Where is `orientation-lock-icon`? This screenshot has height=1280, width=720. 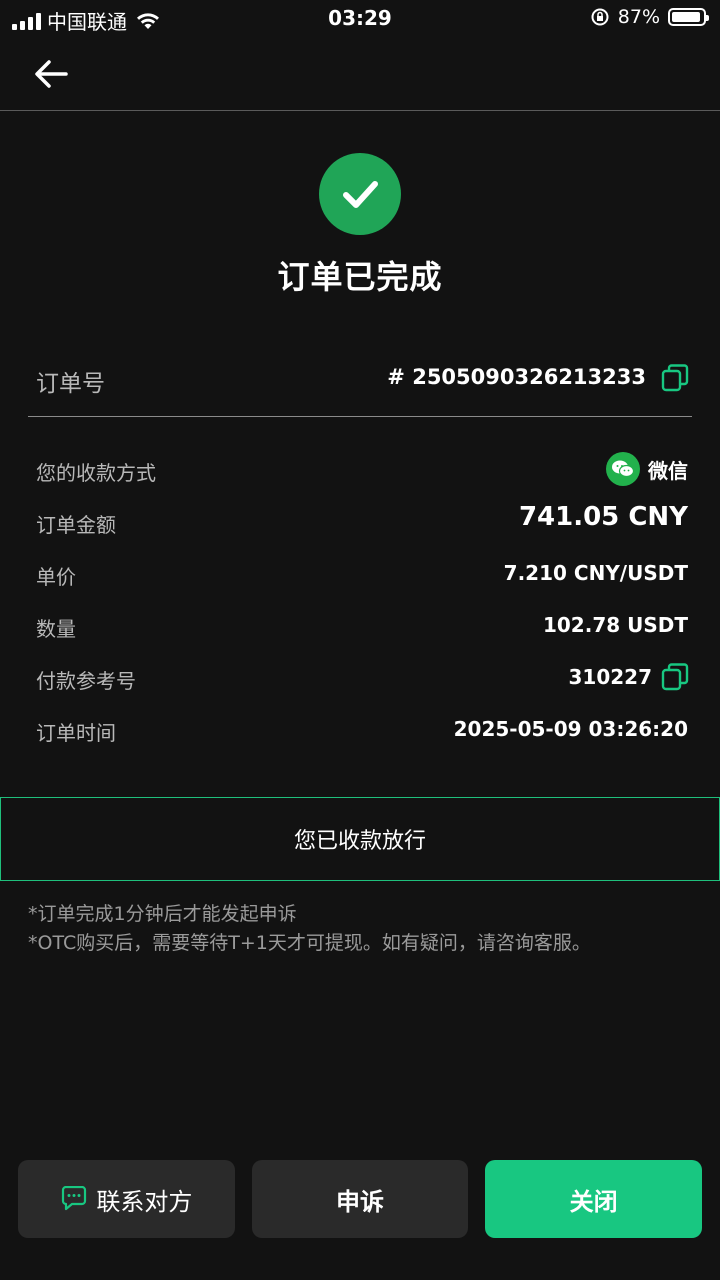
orientation-lock-icon is located at coordinates (600, 17).